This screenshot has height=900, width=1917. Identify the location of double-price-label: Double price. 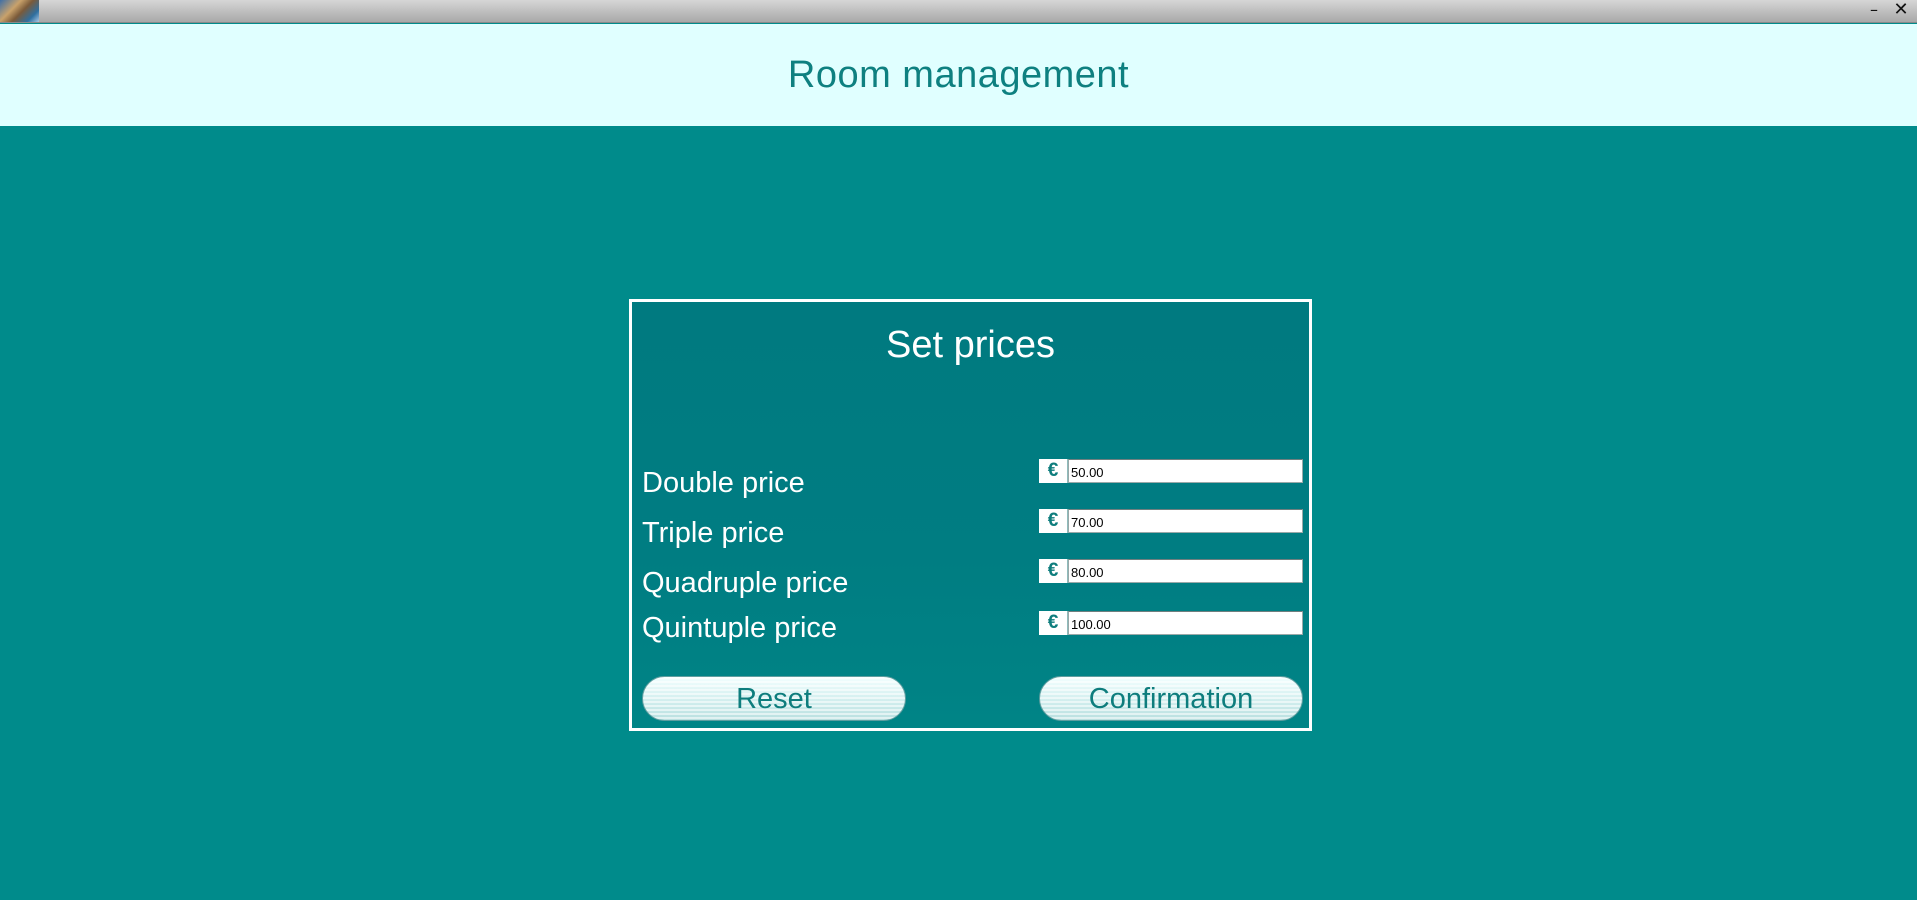
(723, 483).